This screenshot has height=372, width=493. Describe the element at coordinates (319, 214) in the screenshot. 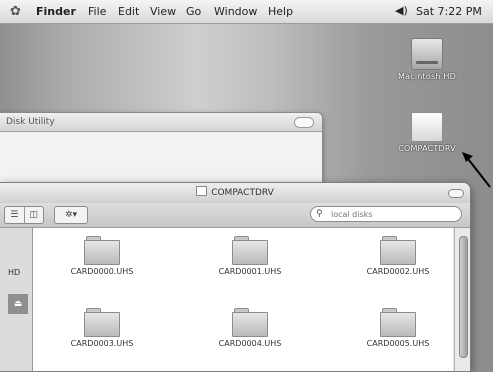

I see `search-icon: ⚲` at that location.